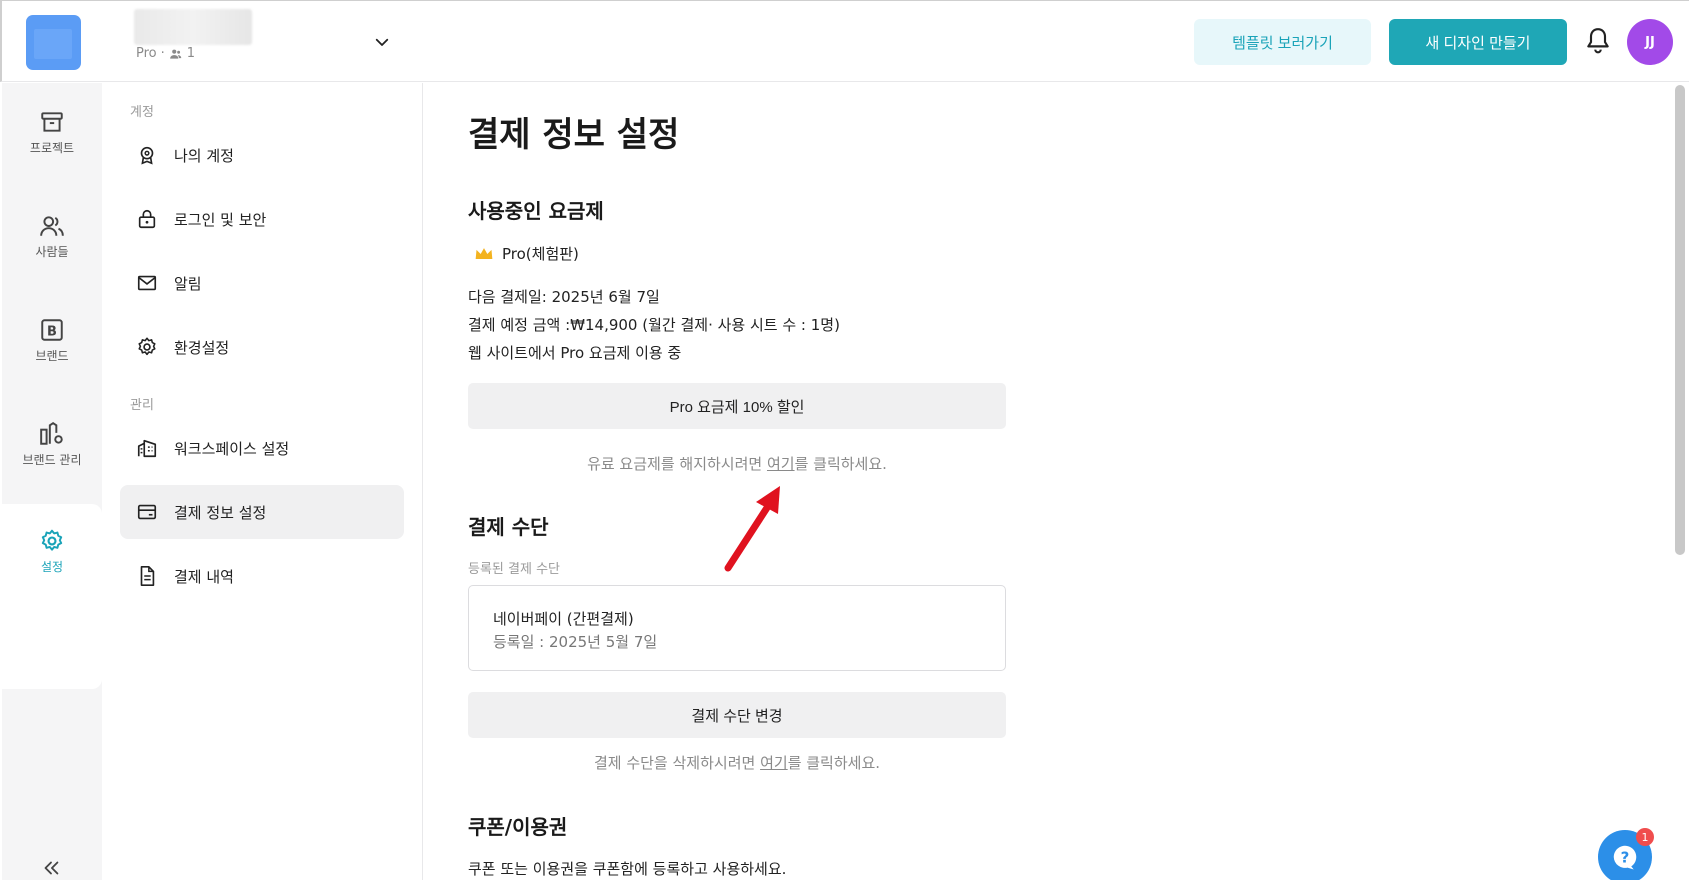  Describe the element at coordinates (1680, 320) in the screenshot. I see `scrollbar` at that location.